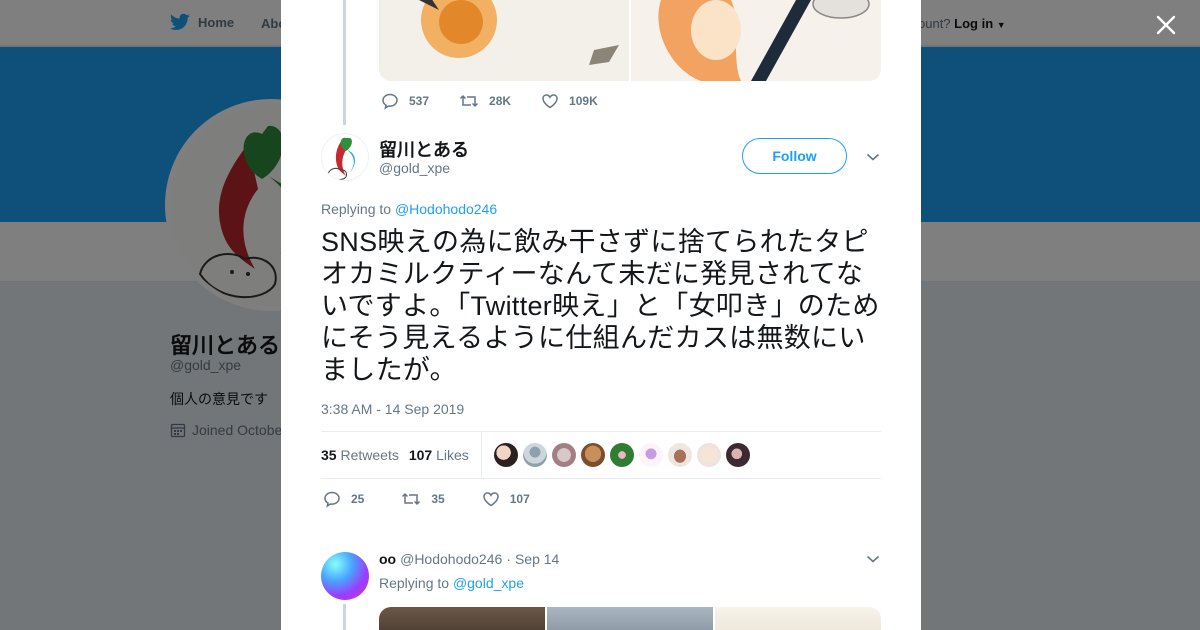 Image resolution: width=1200 pixels, height=630 pixels. I want to click on retweet-action: 35, so click(423, 499).